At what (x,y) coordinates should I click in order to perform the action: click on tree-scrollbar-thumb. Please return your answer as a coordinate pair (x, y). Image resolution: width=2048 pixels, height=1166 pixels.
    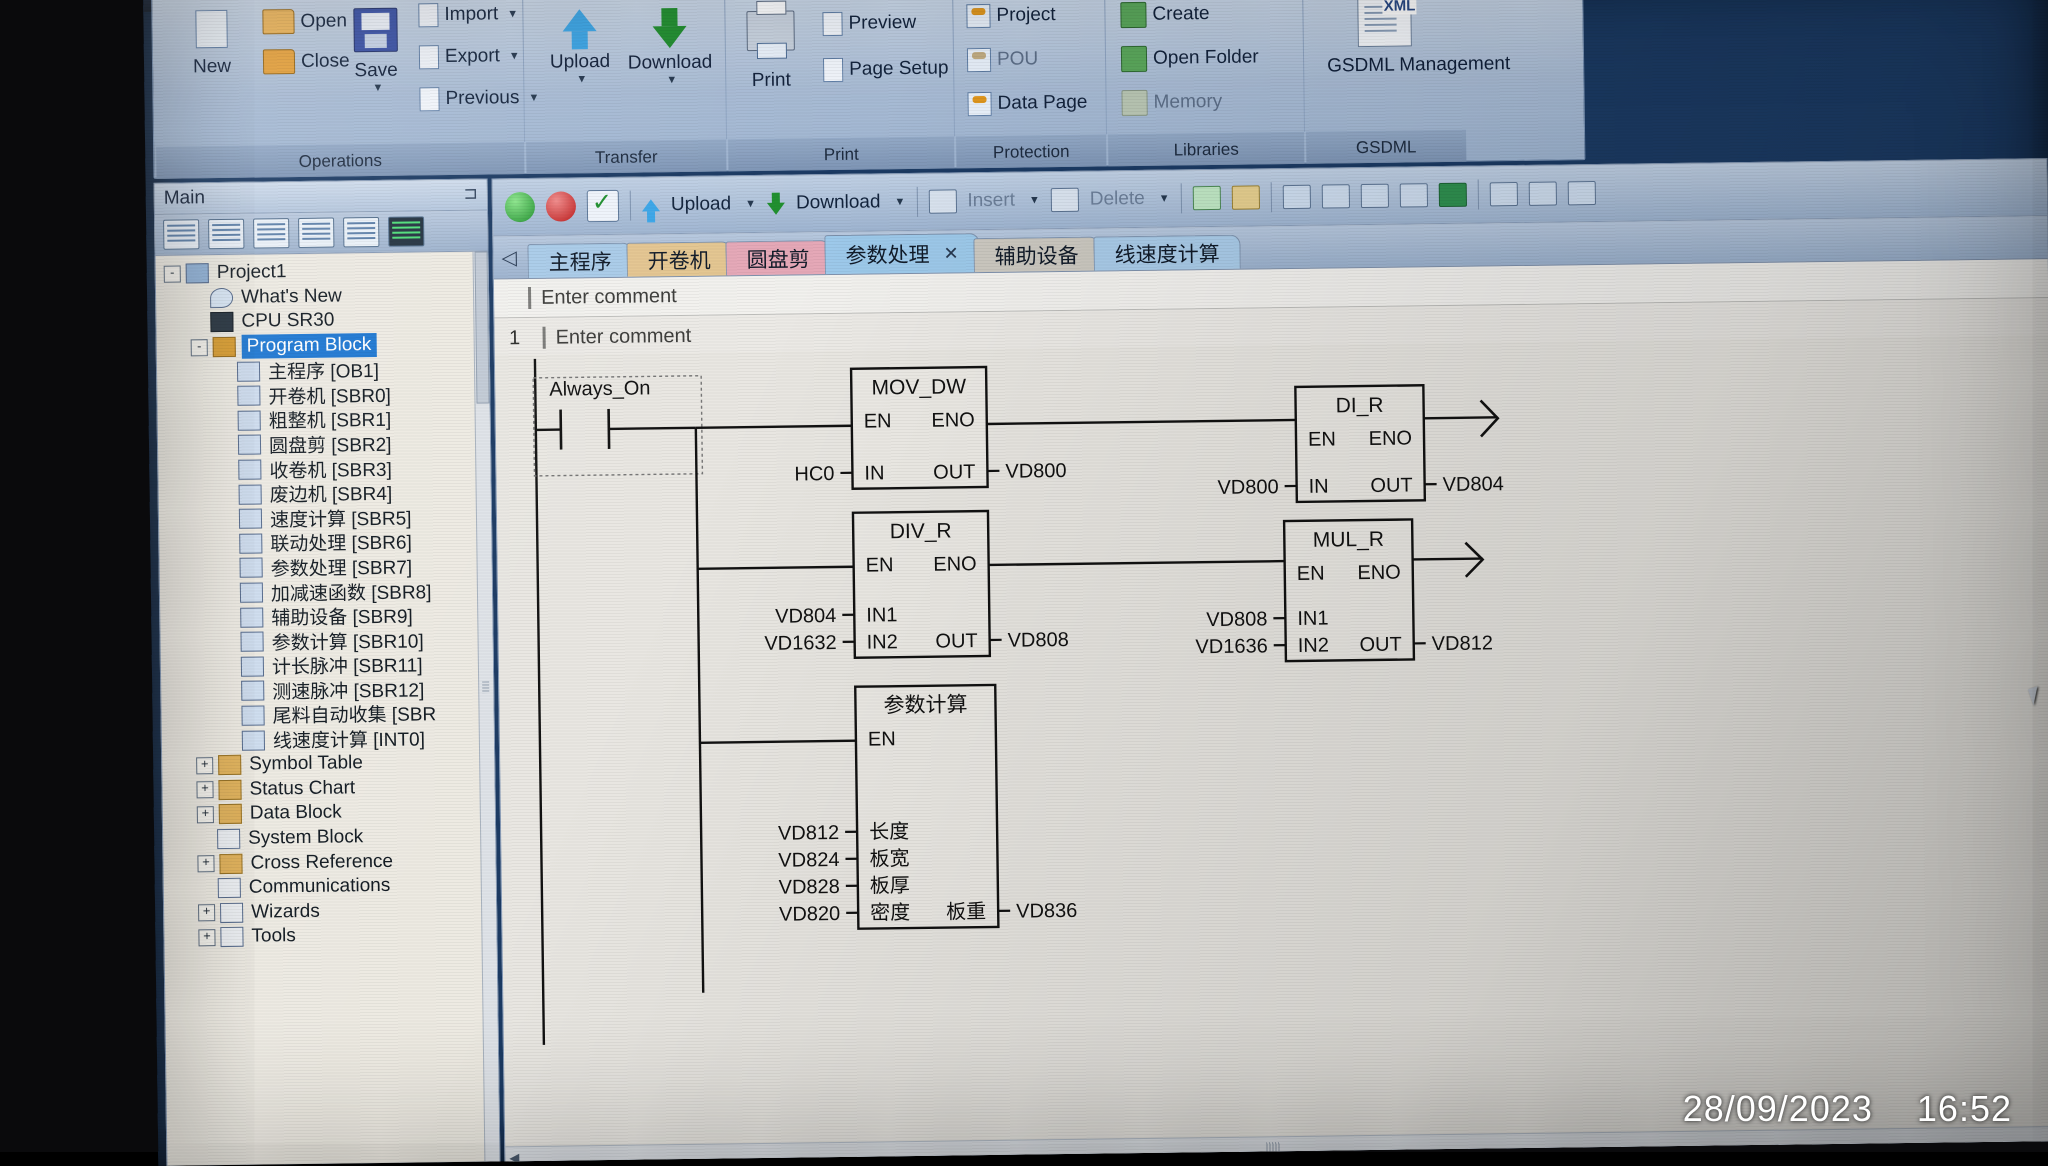
    Looking at the image, I should click on (482, 328).